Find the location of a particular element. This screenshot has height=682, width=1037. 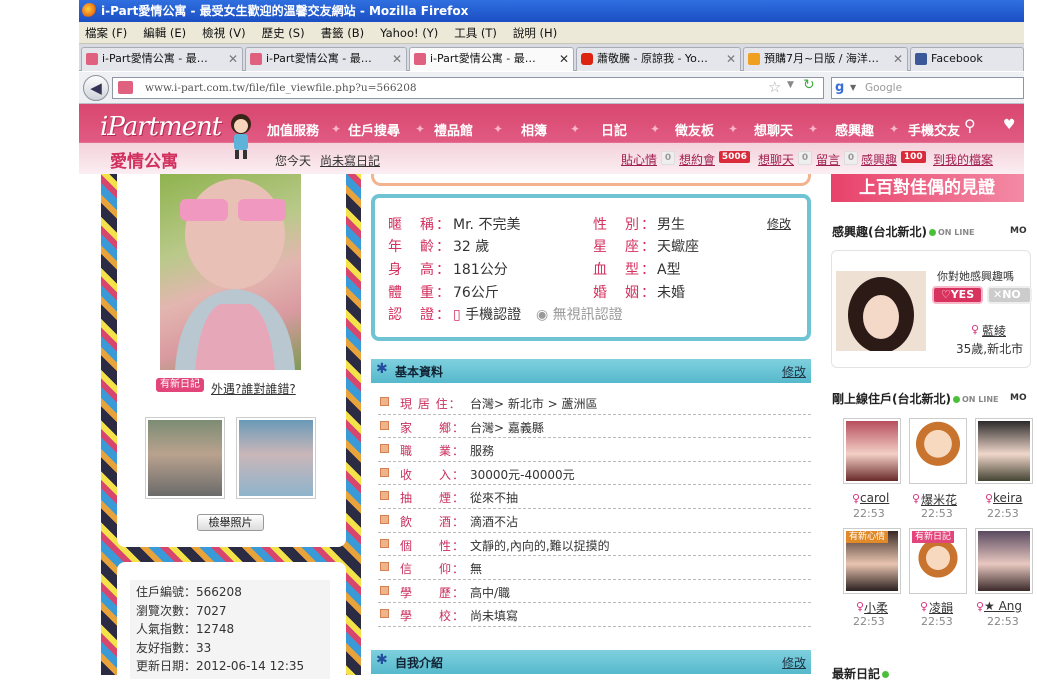

section-title: 基本資料 is located at coordinates (419, 372).